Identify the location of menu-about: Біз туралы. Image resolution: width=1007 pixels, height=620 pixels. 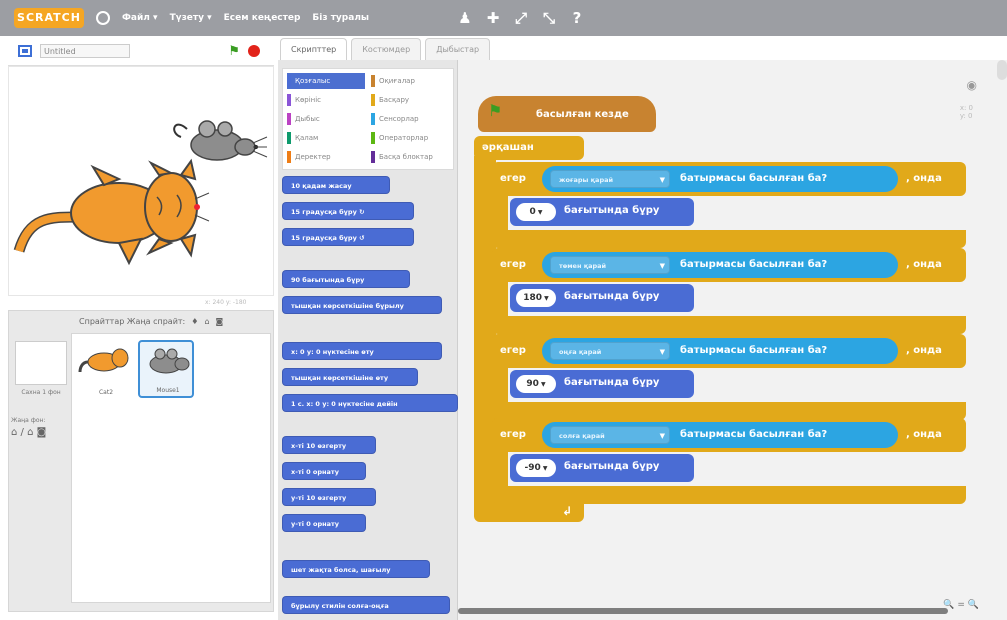
(340, 18).